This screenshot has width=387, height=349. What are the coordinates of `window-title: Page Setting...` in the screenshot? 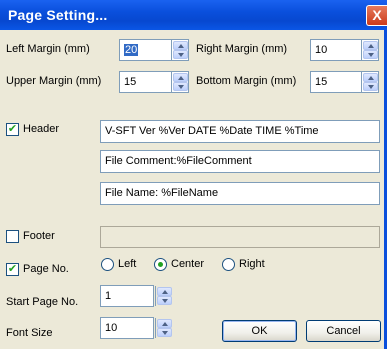 It's located at (58, 15).